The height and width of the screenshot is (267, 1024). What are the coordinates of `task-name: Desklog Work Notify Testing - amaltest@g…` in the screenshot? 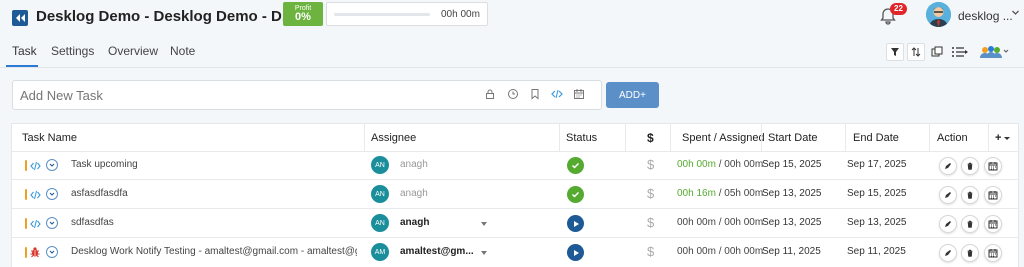 It's located at (214, 251).